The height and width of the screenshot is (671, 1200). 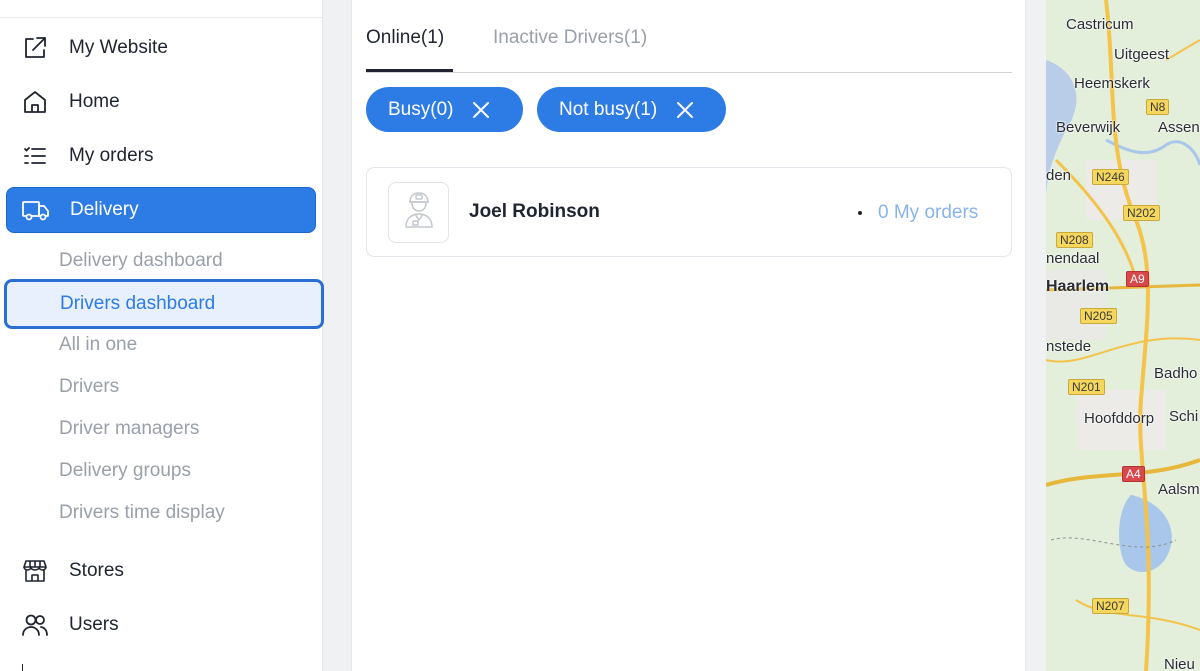 I want to click on truck-icon, so click(x=36, y=210).